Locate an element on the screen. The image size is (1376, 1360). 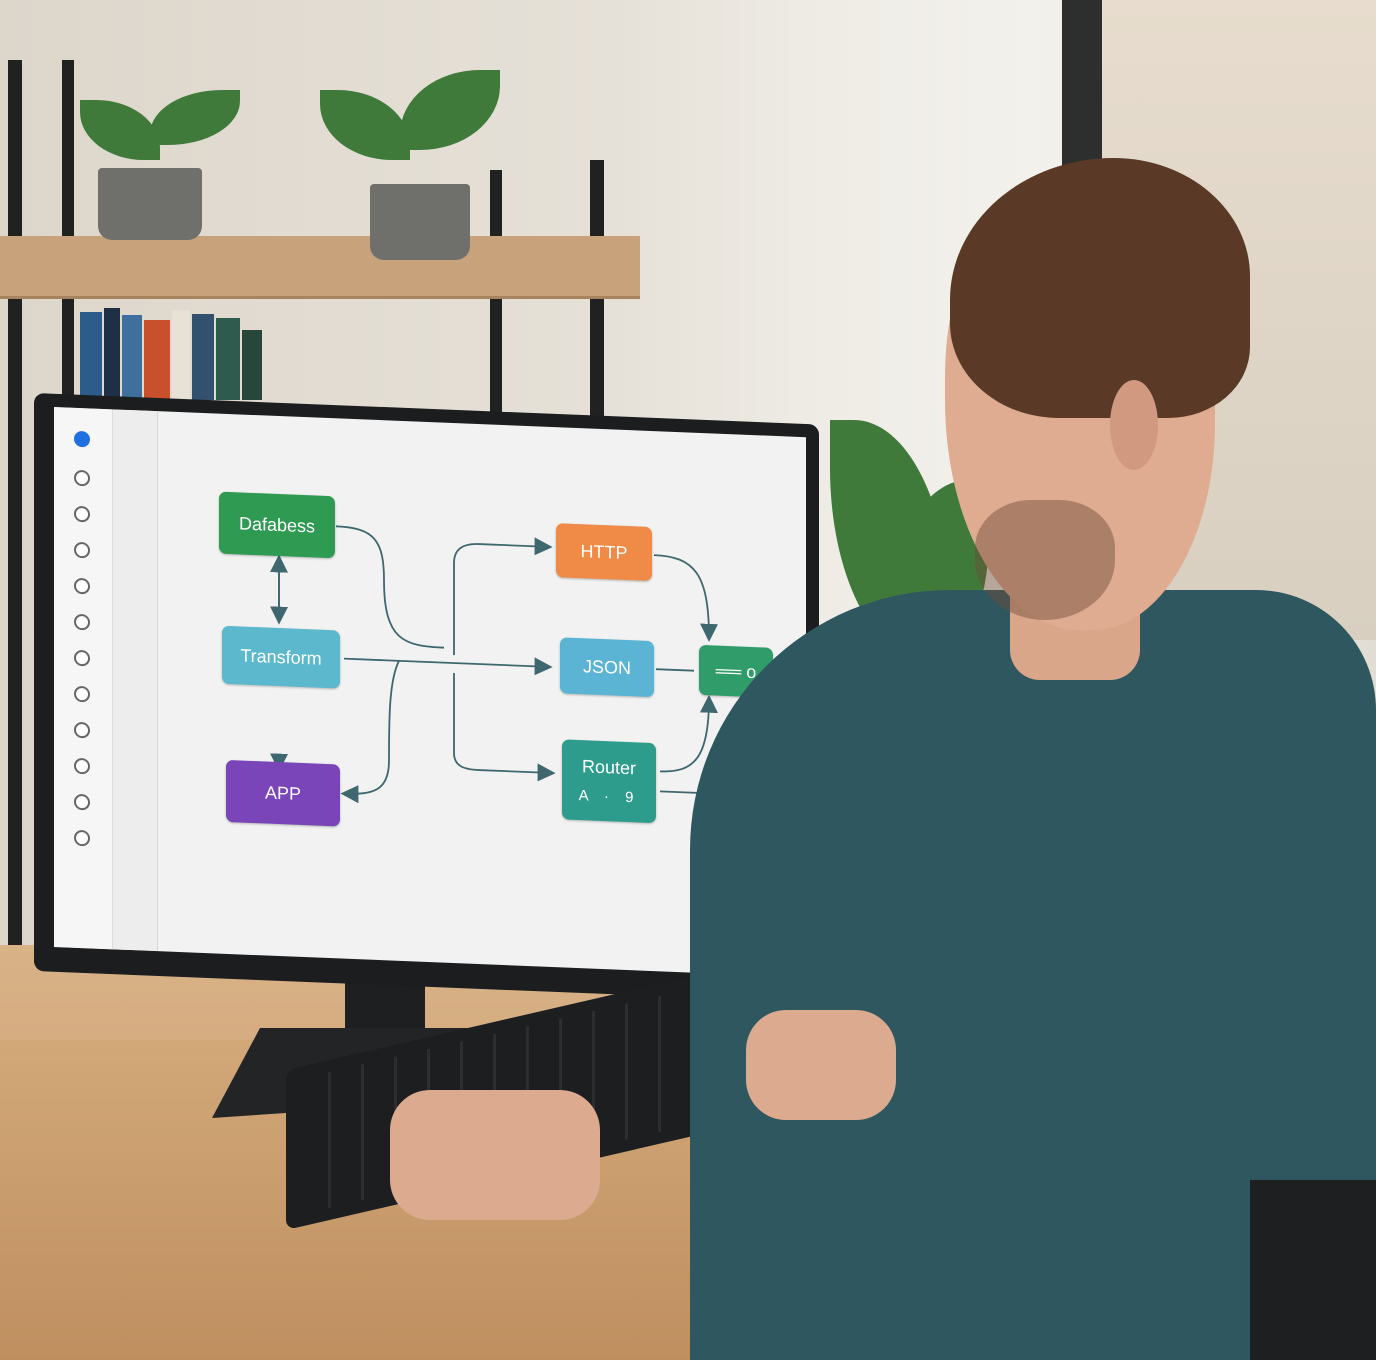
shelf-post is located at coordinates (15, 560).